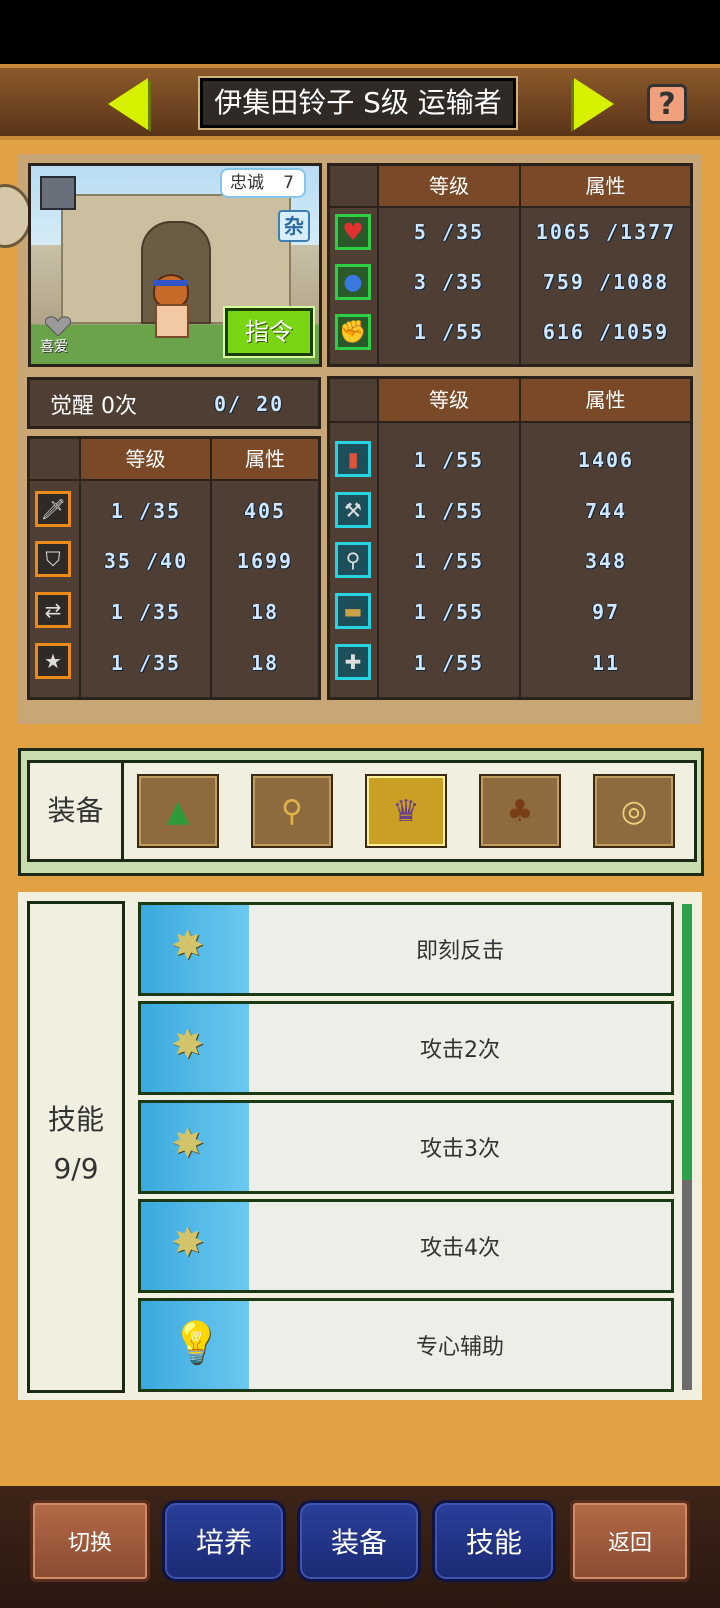 The height and width of the screenshot is (1608, 720). I want to click on character-sprite, so click(169, 309).